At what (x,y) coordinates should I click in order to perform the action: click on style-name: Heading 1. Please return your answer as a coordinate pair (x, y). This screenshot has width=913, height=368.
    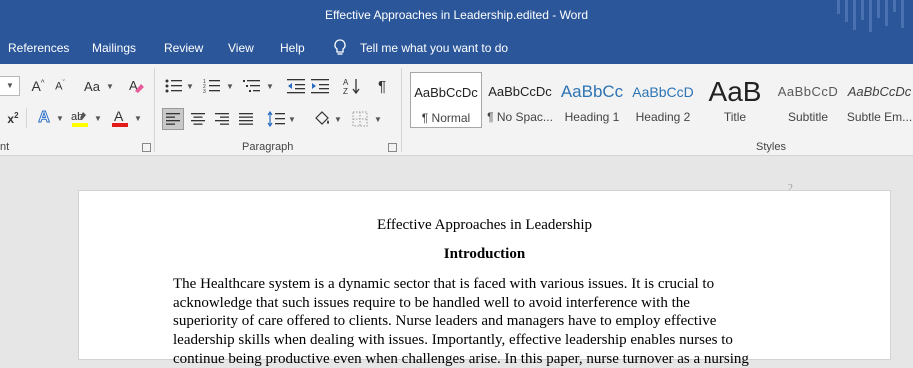
    Looking at the image, I should click on (592, 117).